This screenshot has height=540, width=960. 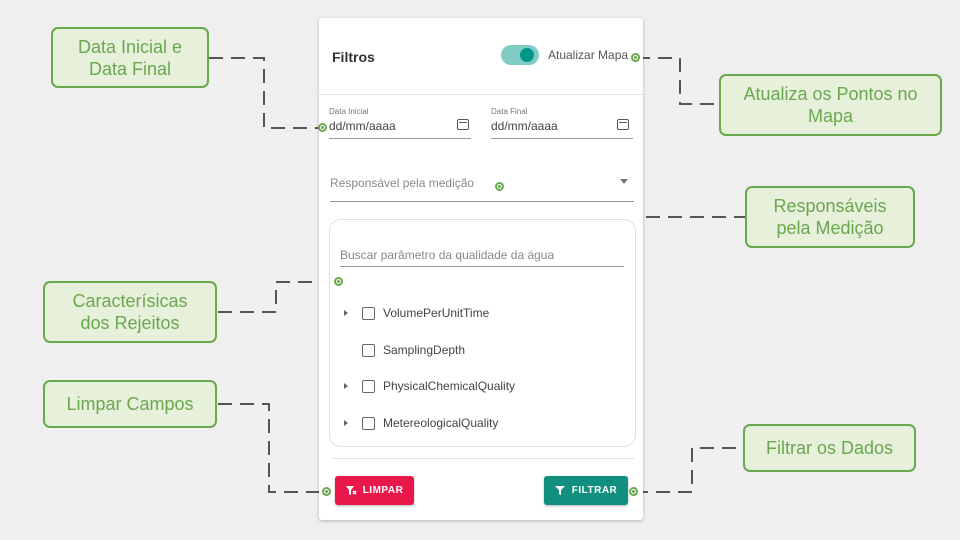 I want to click on responsavel-select: Responsável pela medição, so click(x=402, y=183).